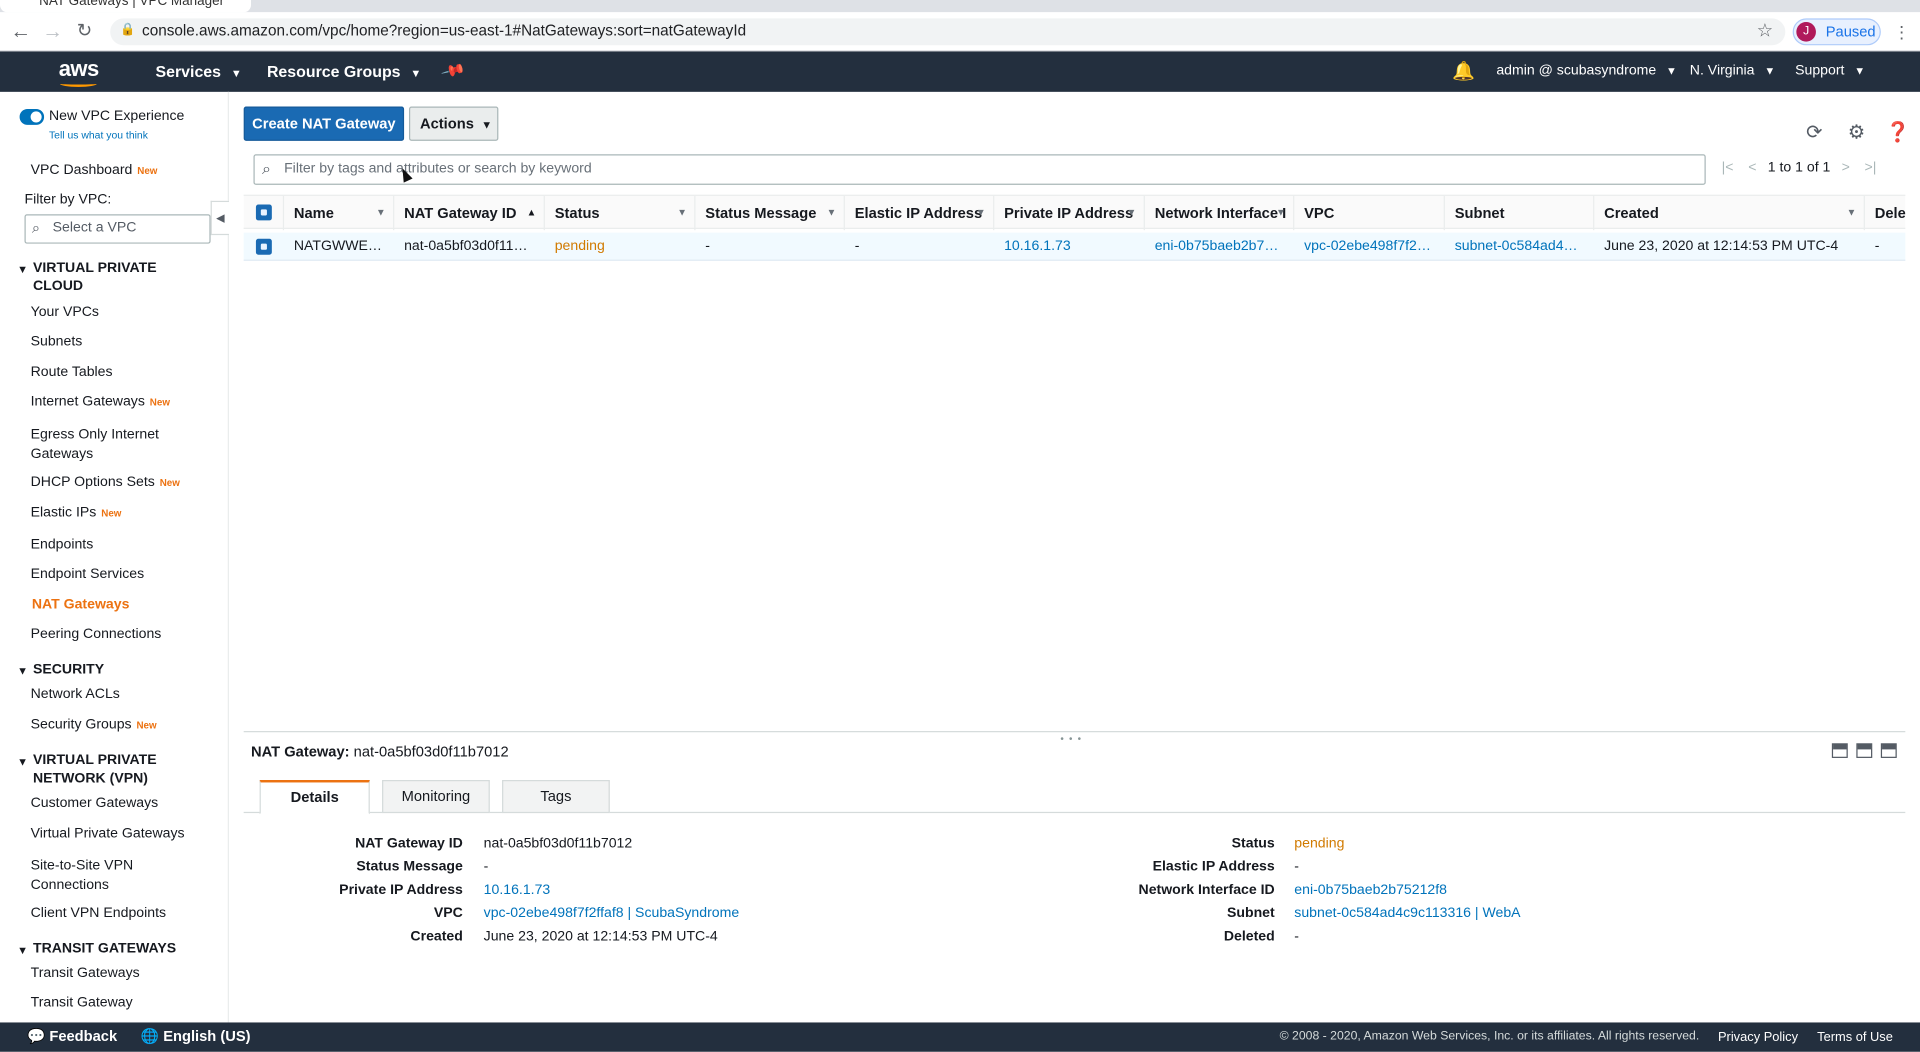  I want to click on bell-icon: 🔔, so click(1463, 71).